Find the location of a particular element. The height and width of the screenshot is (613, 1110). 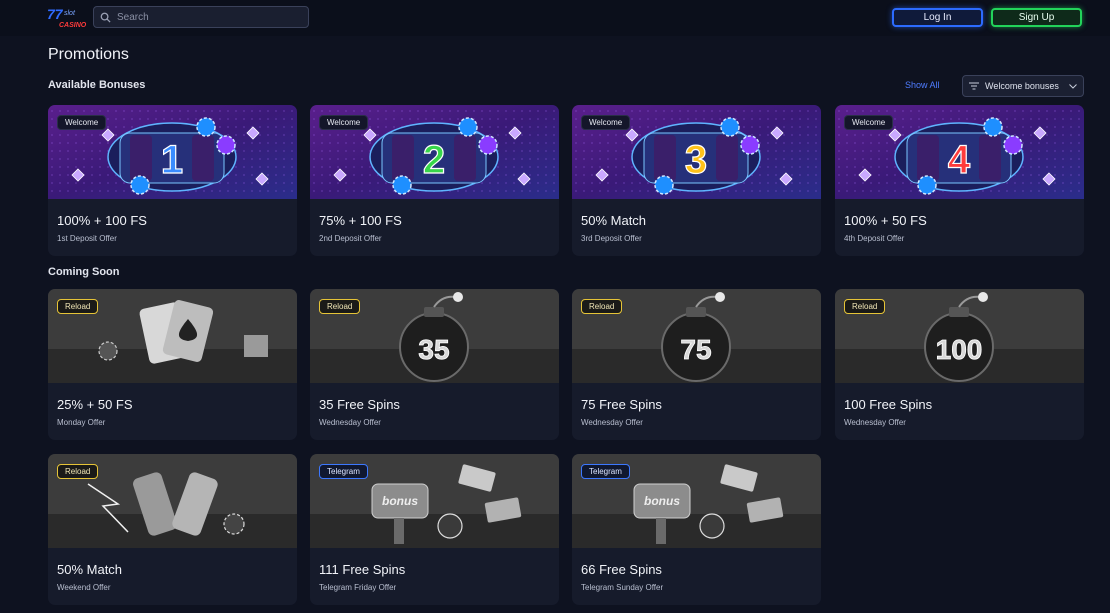

page-title: Promotions is located at coordinates (88, 54).